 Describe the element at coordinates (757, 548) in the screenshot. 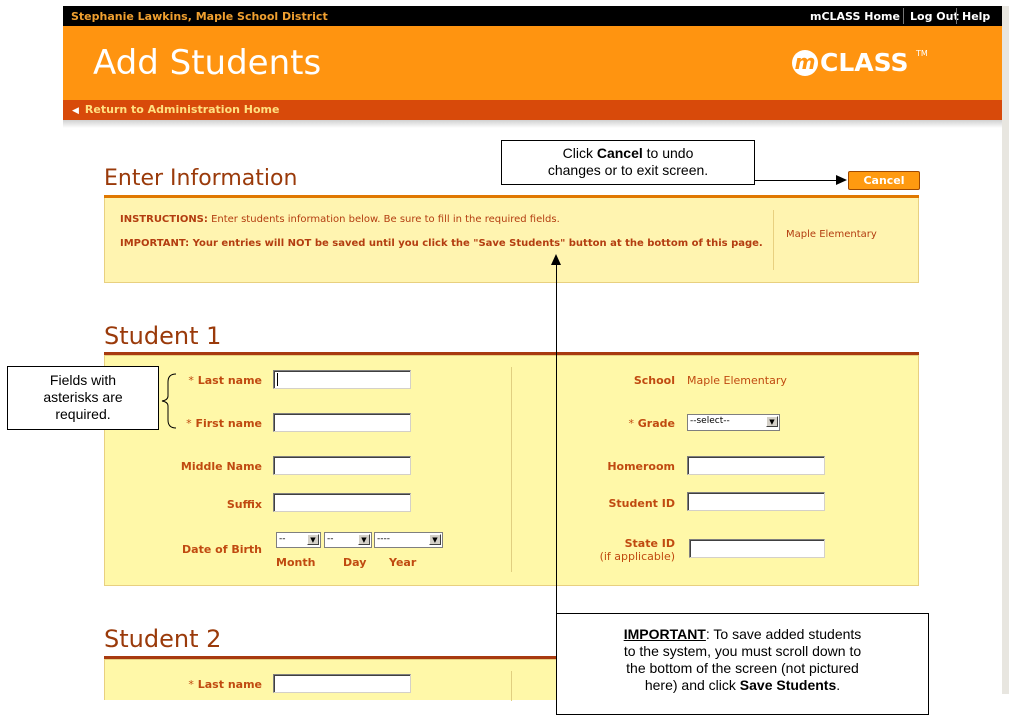

I see `state-id-input` at that location.